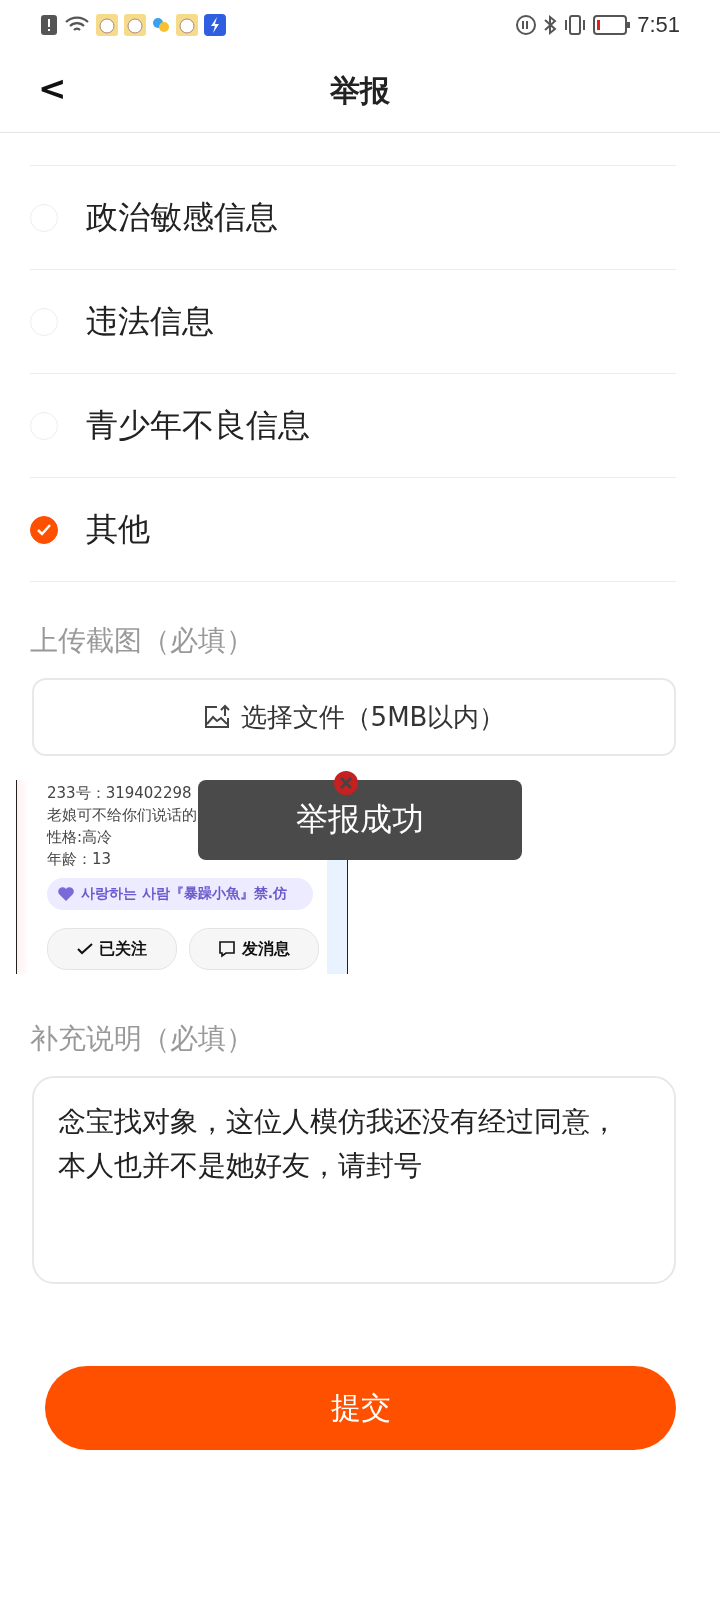 This screenshot has height=1600, width=720. I want to click on user-id: 233号：319402298, so click(119, 793).